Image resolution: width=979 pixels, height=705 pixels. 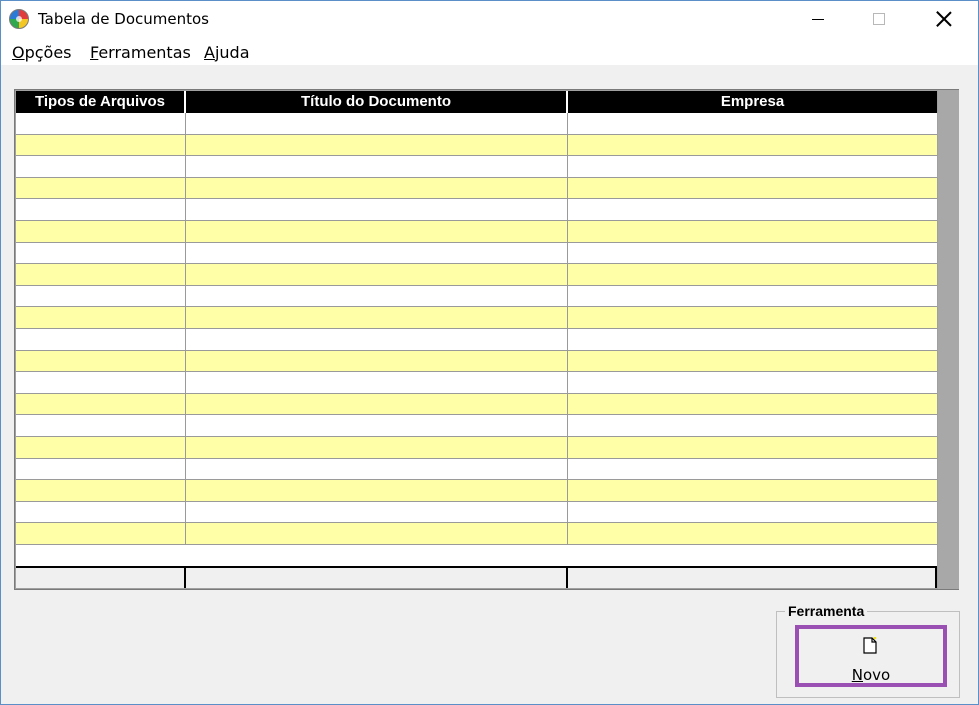 What do you see at coordinates (101, 102) in the screenshot?
I see `column-header-tipos: Tipos de Arquivos` at bounding box center [101, 102].